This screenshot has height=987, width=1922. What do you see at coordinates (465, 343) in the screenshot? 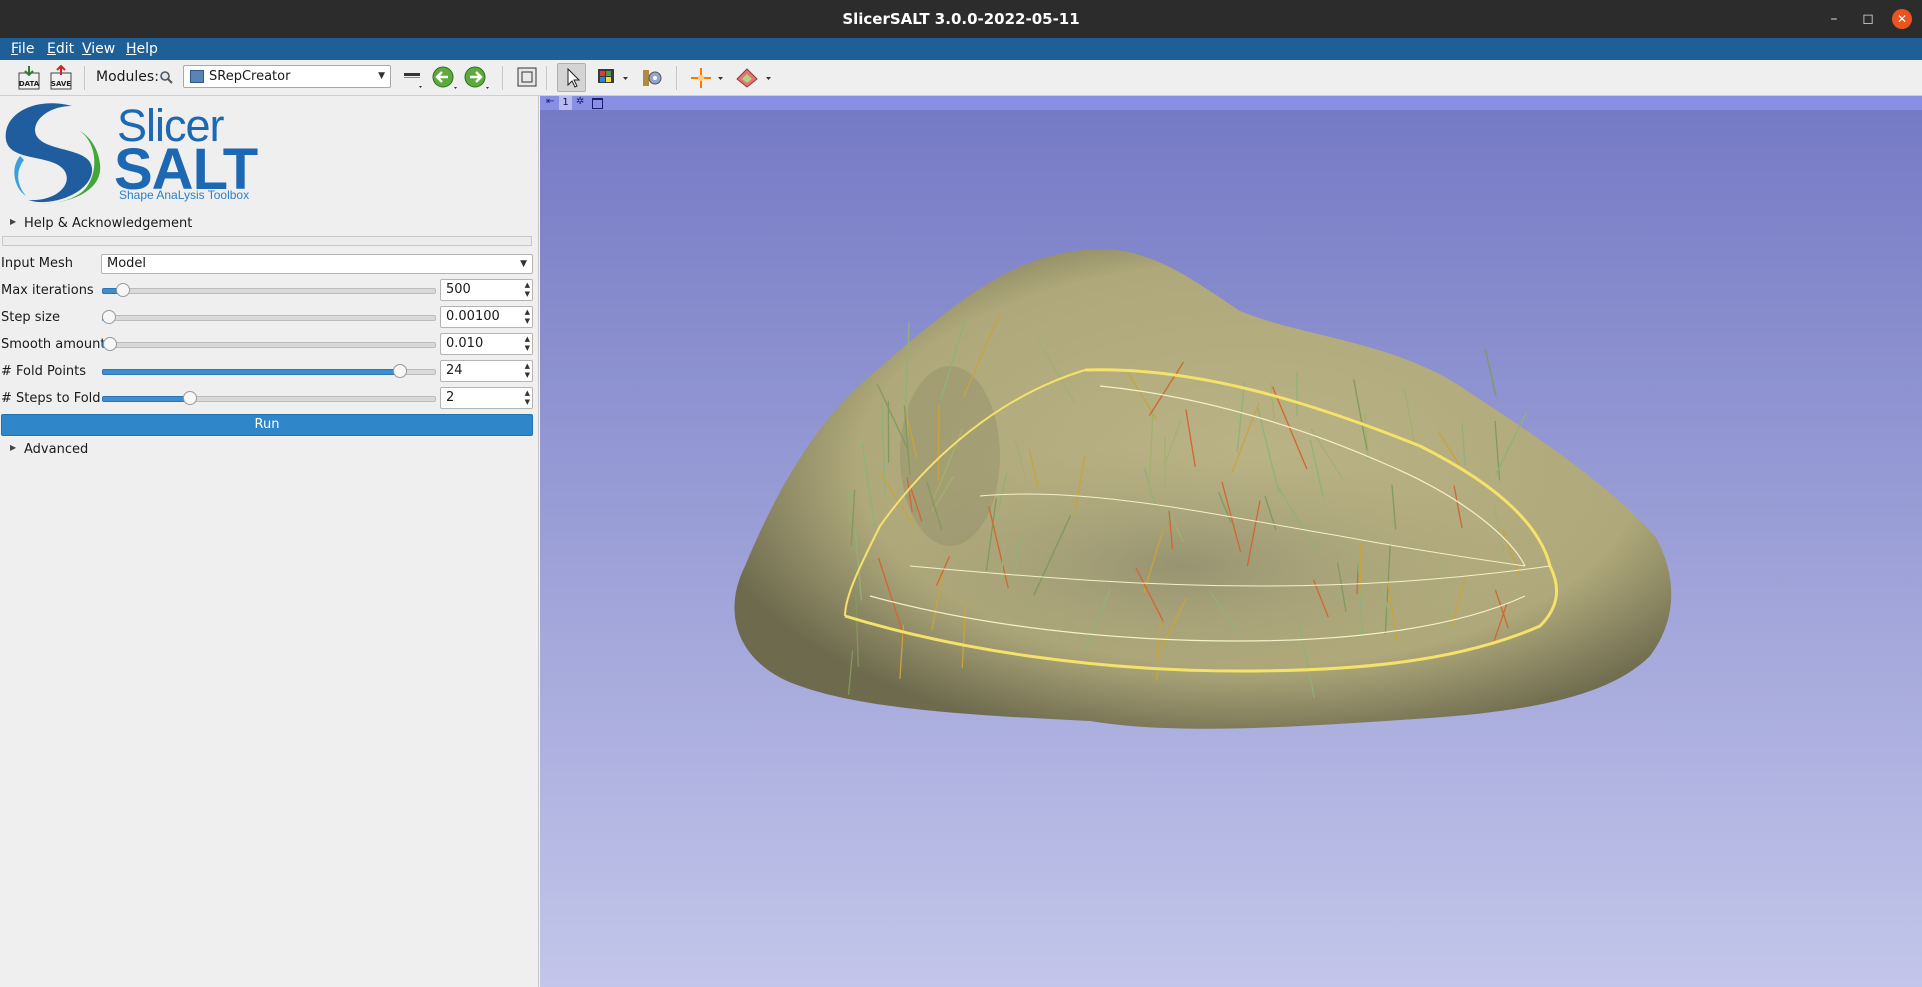
I see `smooth-amount-value: 0.010` at bounding box center [465, 343].